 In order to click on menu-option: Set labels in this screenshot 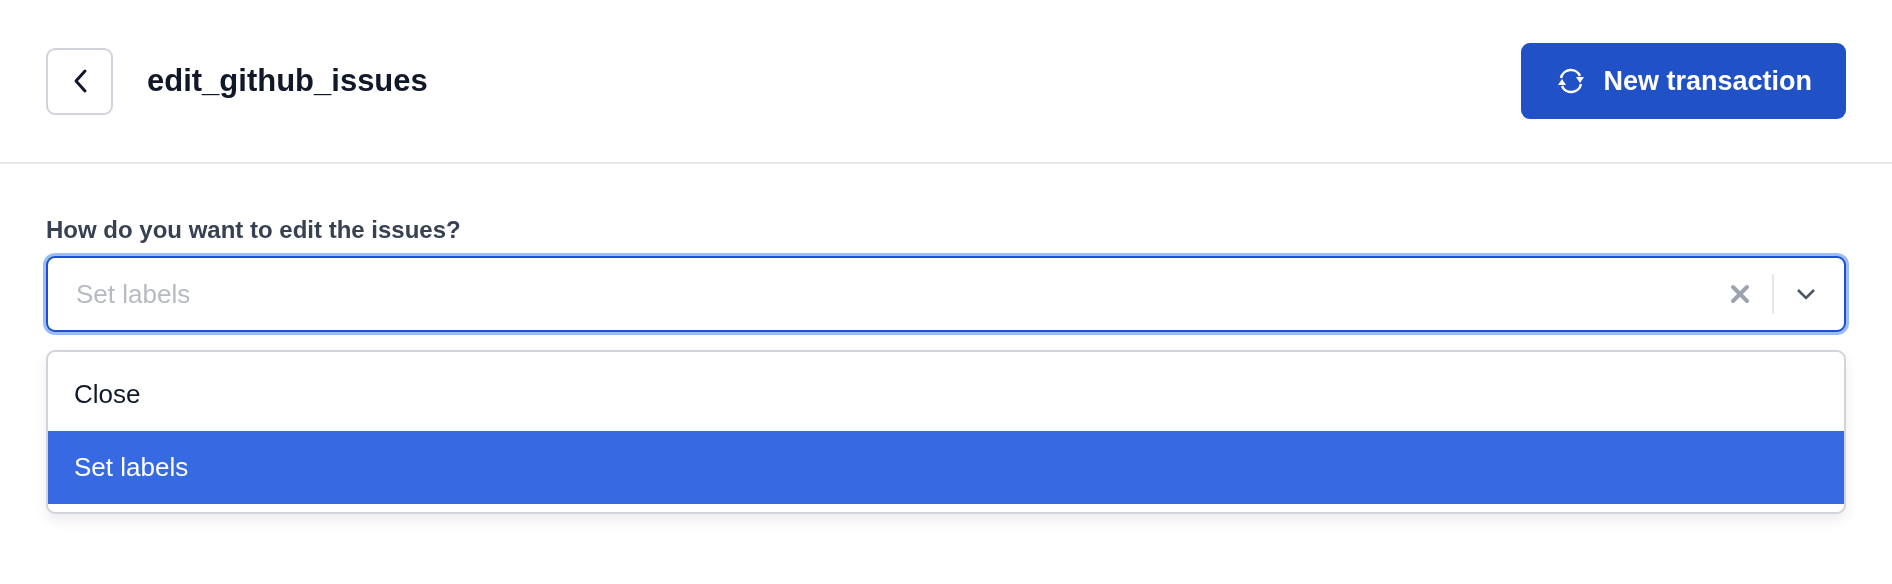, I will do `click(946, 467)`.